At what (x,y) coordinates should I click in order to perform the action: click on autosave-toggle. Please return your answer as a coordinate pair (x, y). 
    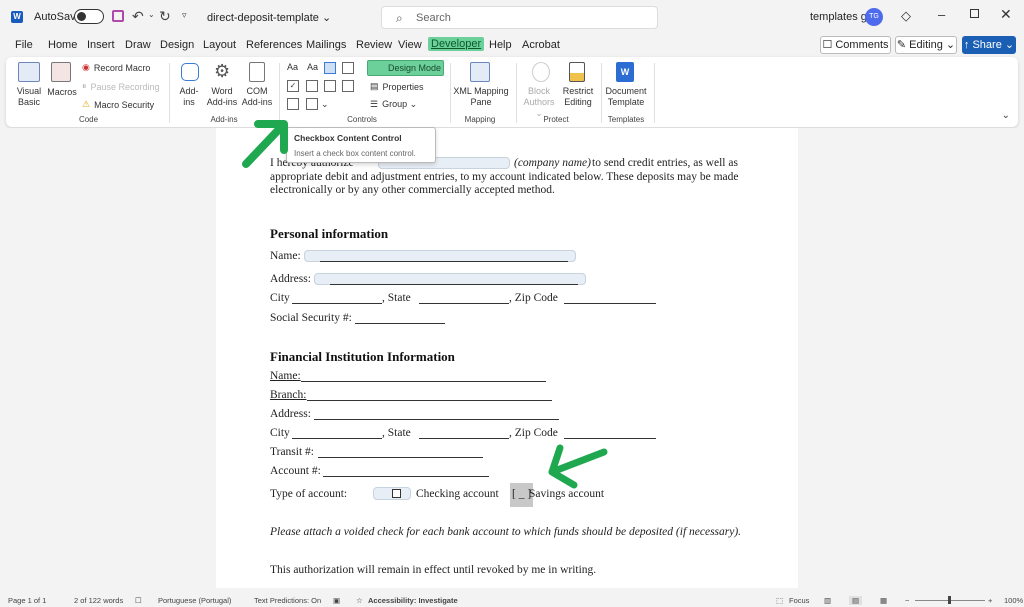
    Looking at the image, I should click on (89, 16).